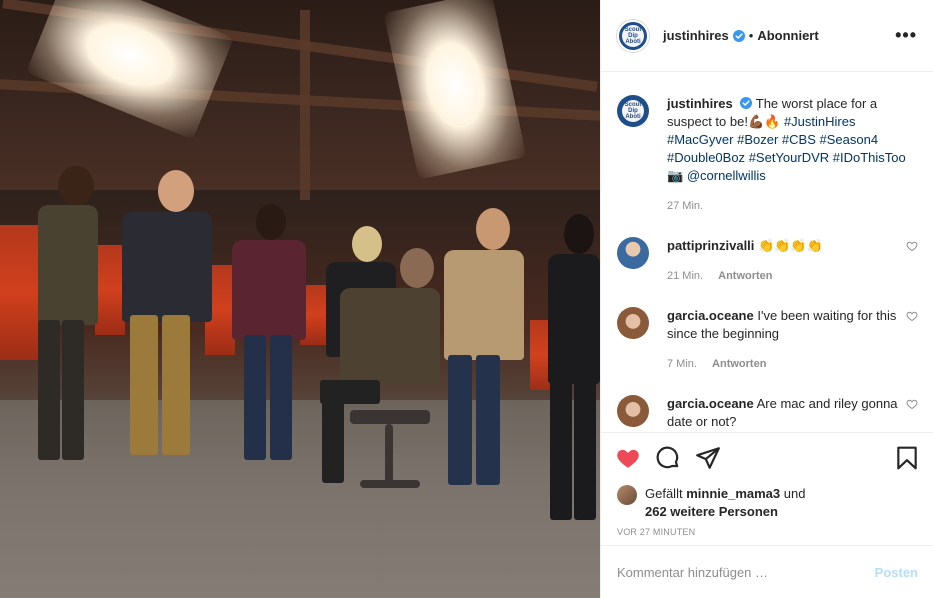 The height and width of the screenshot is (598, 933). I want to click on post-comment-button: Posten, so click(896, 572).